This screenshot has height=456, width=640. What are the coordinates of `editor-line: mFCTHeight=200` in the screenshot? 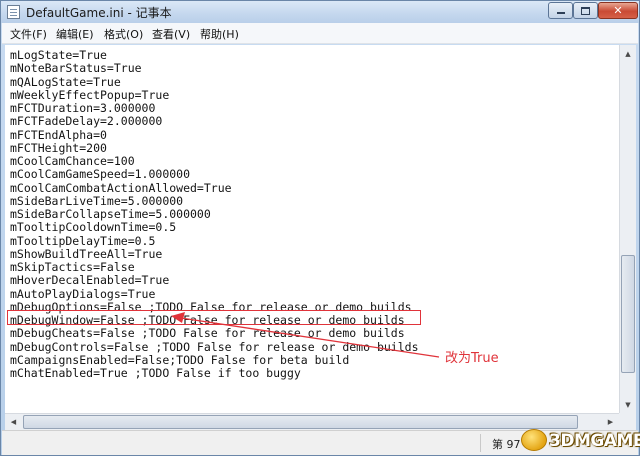 It's located at (58, 147).